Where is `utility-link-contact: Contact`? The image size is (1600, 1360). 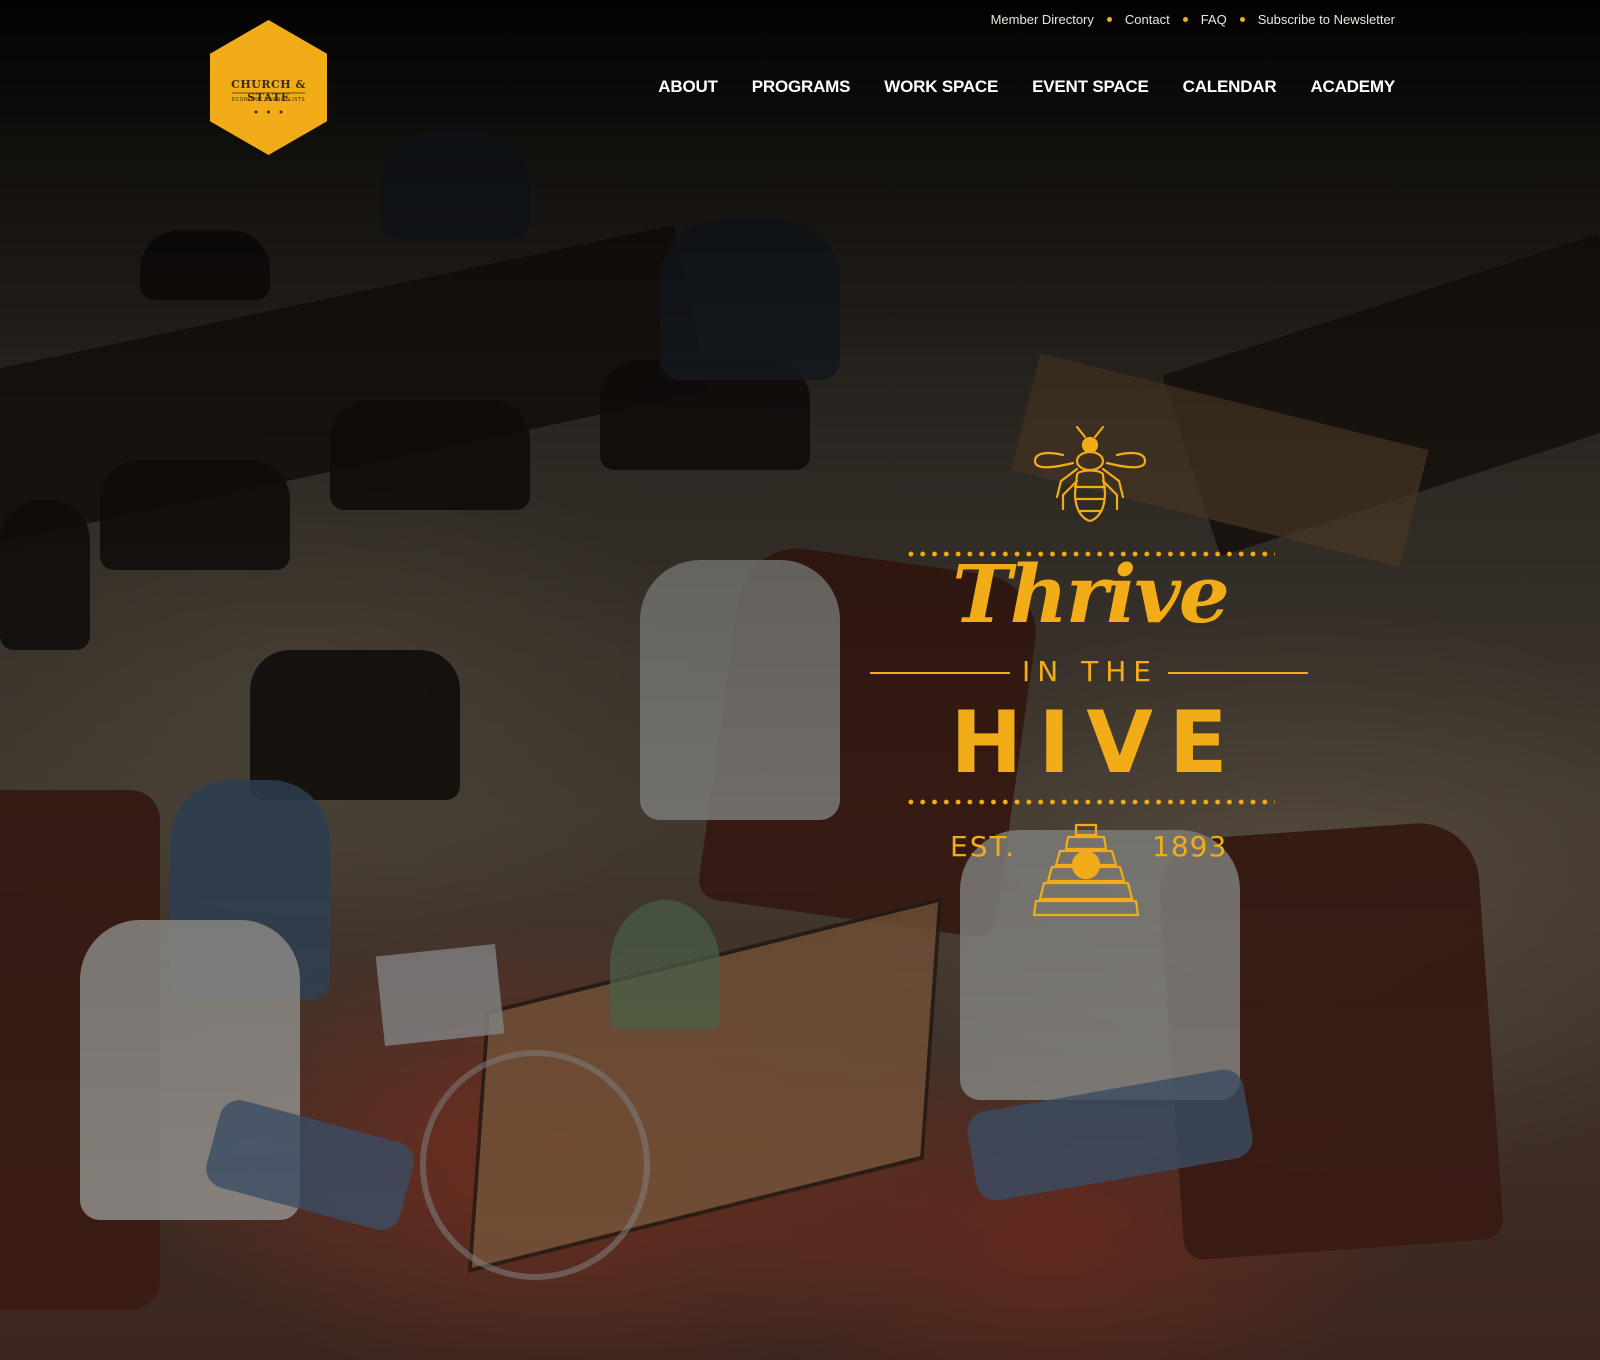
utility-link-contact: Contact is located at coordinates (1147, 19).